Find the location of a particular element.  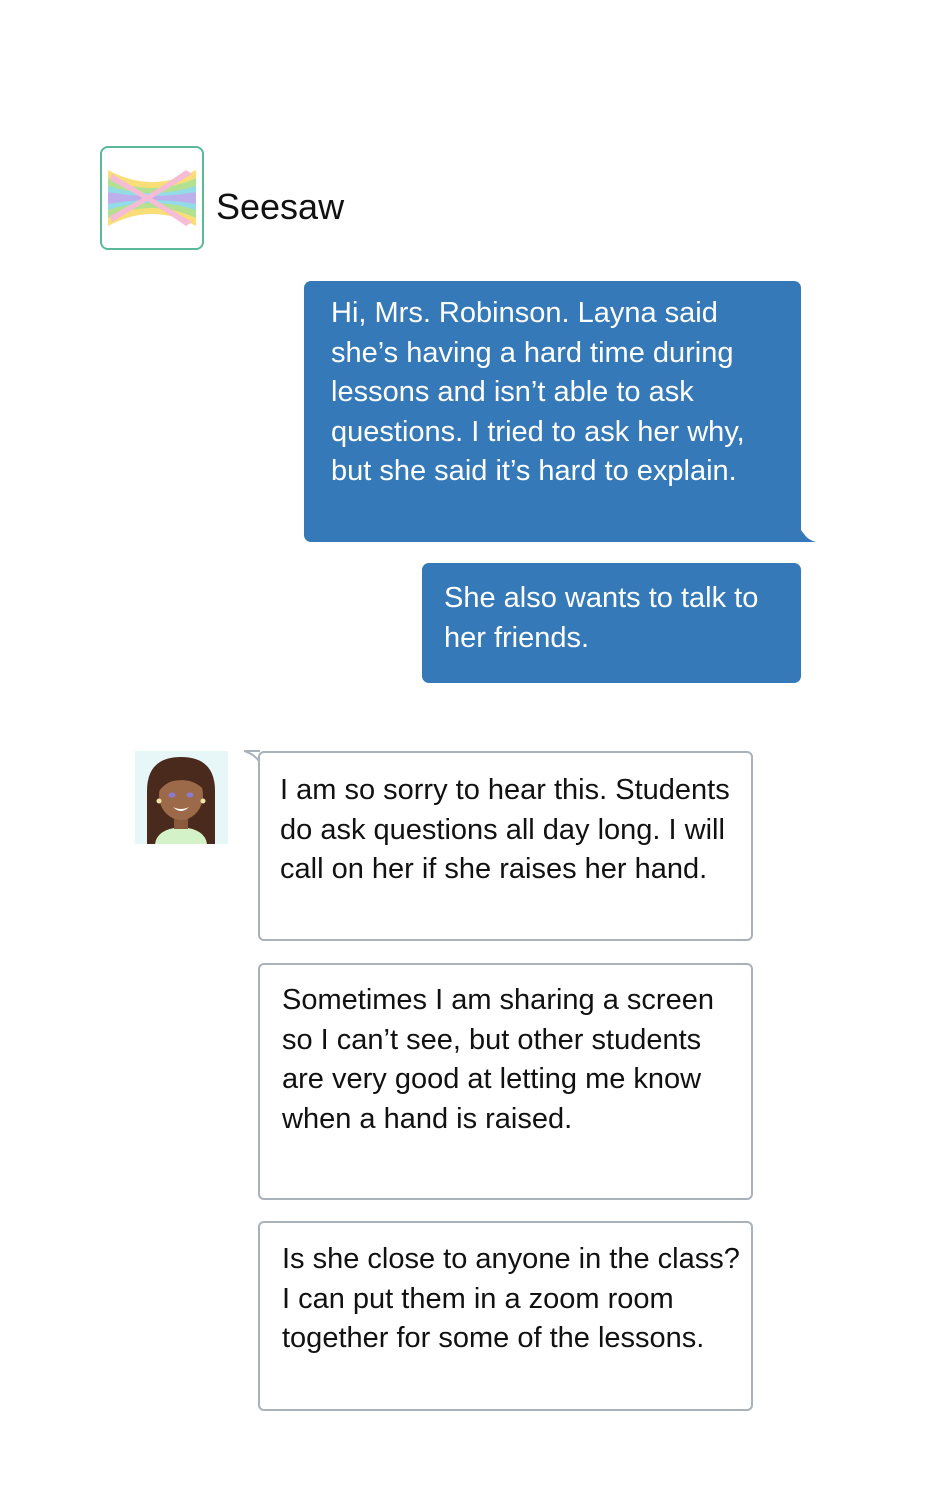

app-name: Seesaw is located at coordinates (280, 206).